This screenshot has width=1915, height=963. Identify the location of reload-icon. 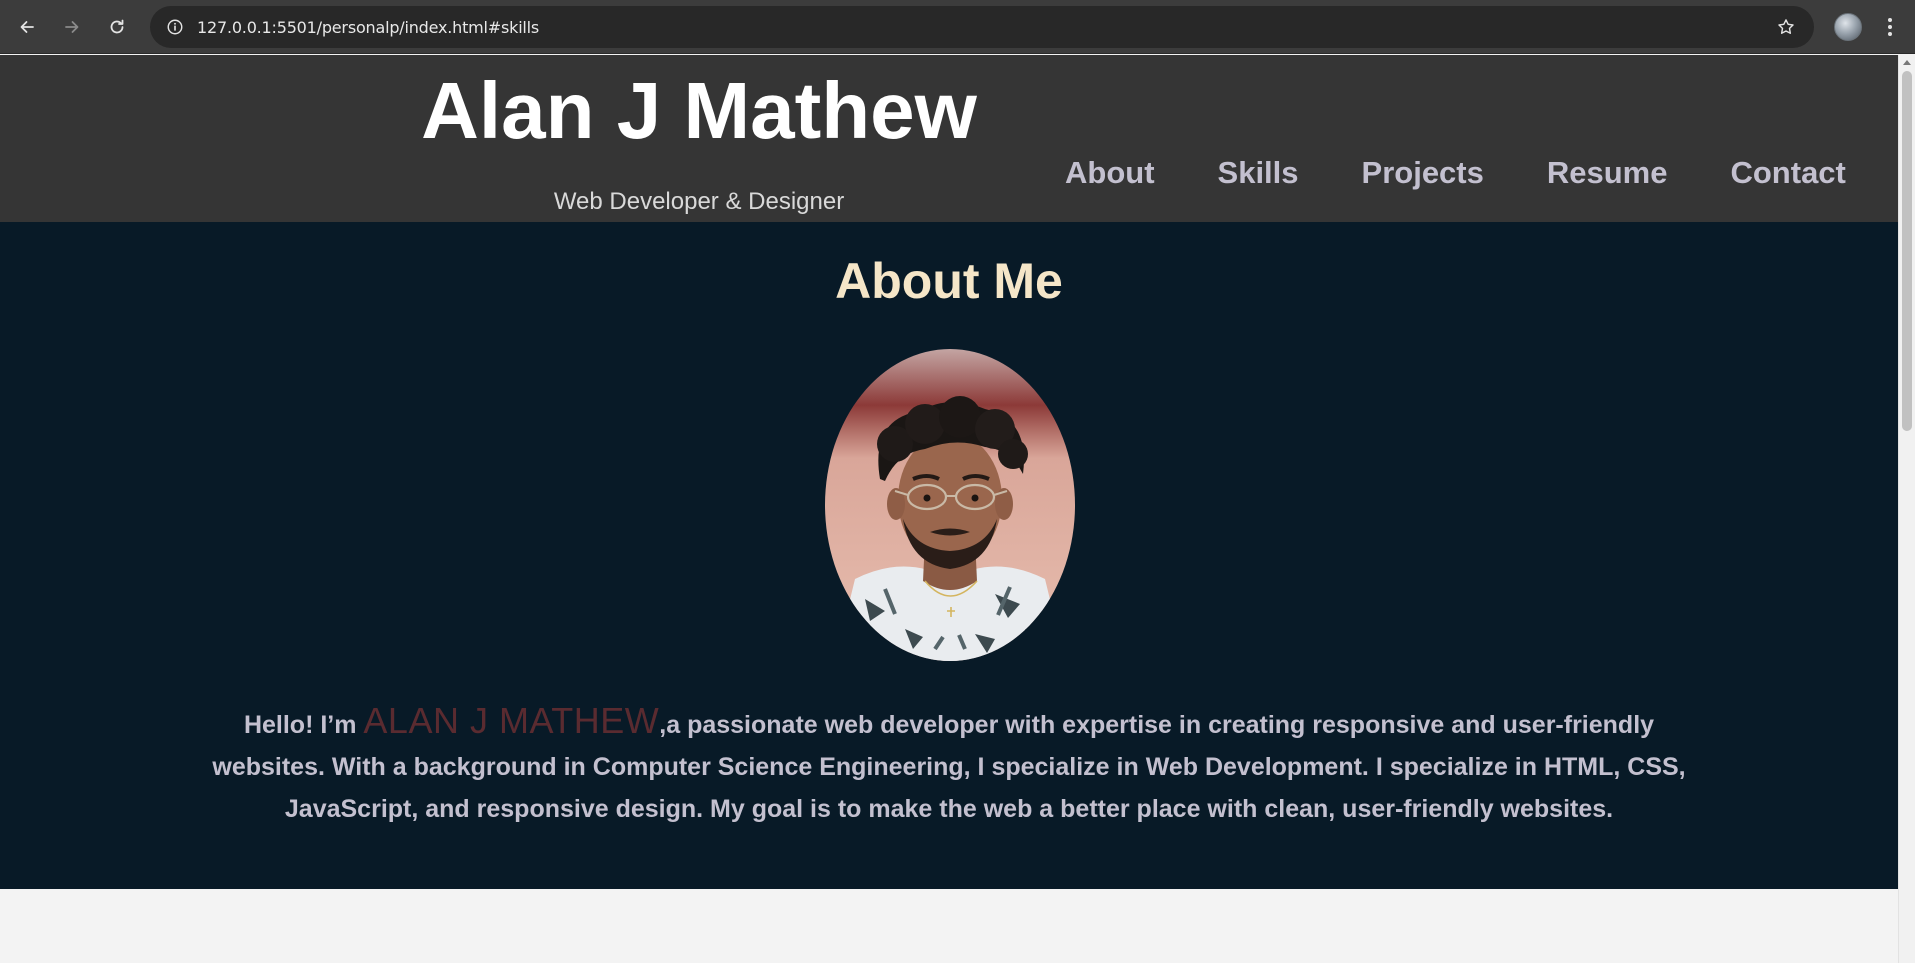
(117, 26).